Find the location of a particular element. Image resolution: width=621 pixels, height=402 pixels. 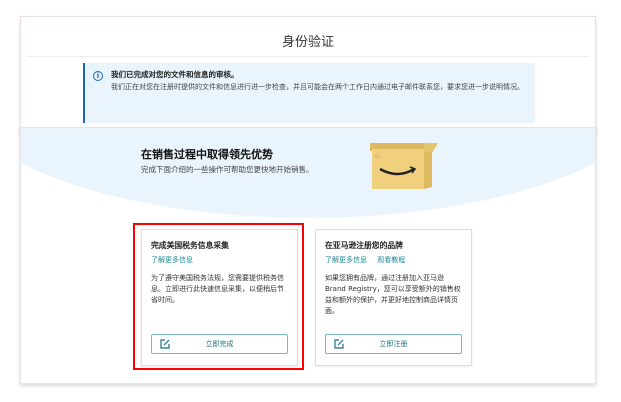

amazon-box-icon is located at coordinates (404, 166).